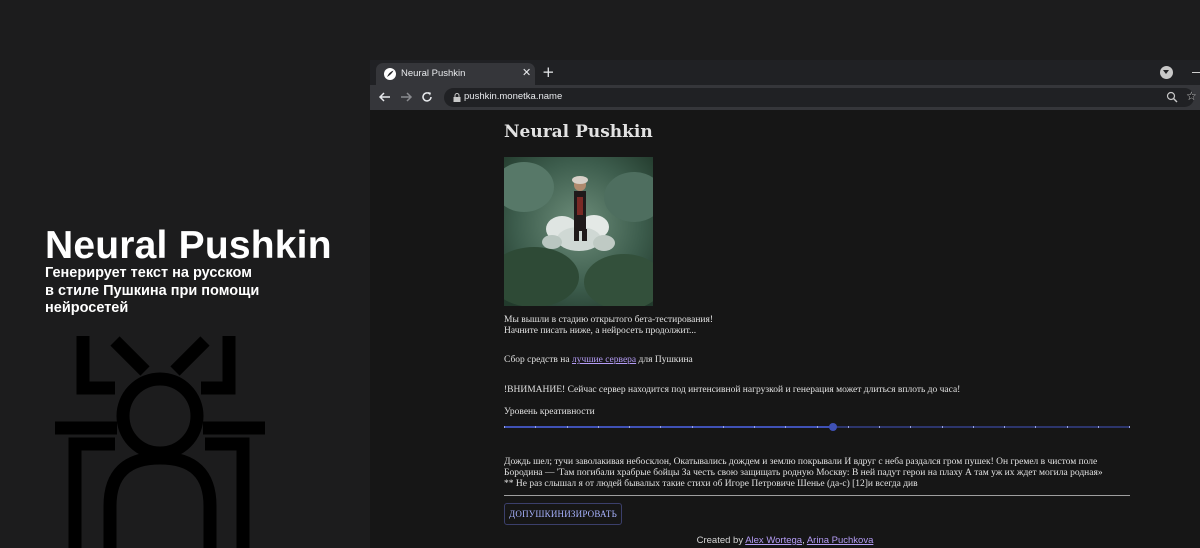 The width and height of the screenshot is (1200, 548). I want to click on author-link-alex: Alex Wortega, so click(773, 540).